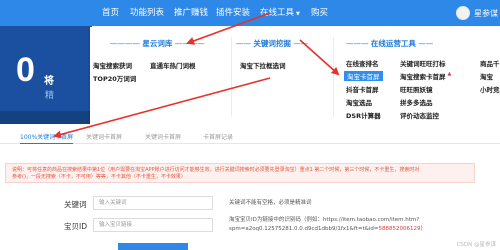 This screenshot has width=500, height=250. I want to click on dropdown-col-title: —— 关键词挖掘 ——, so click(272, 43).